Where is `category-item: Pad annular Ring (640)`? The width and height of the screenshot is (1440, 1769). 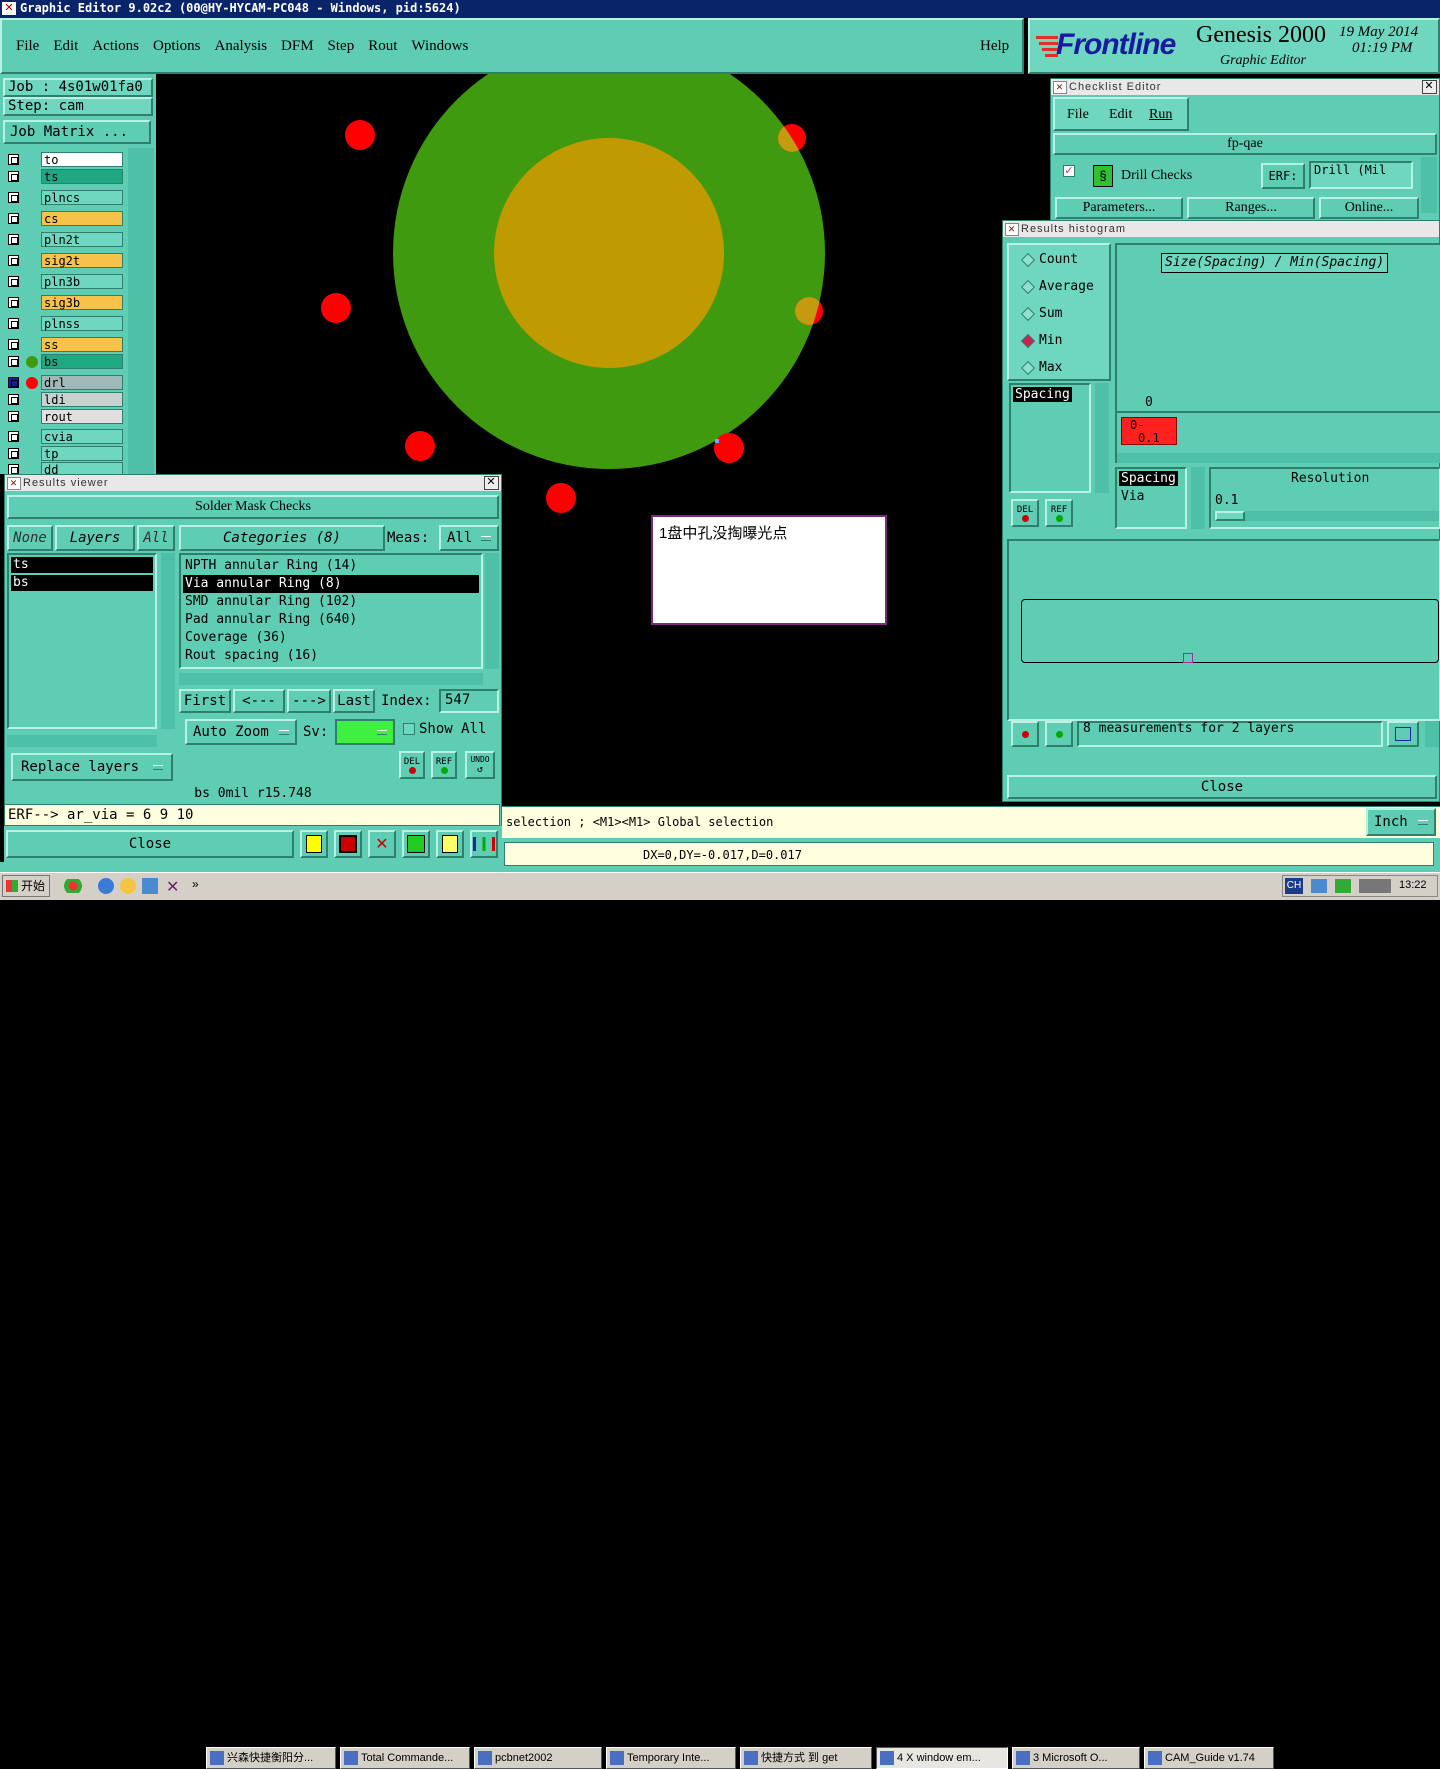
category-item: Pad annular Ring (640) is located at coordinates (331, 620).